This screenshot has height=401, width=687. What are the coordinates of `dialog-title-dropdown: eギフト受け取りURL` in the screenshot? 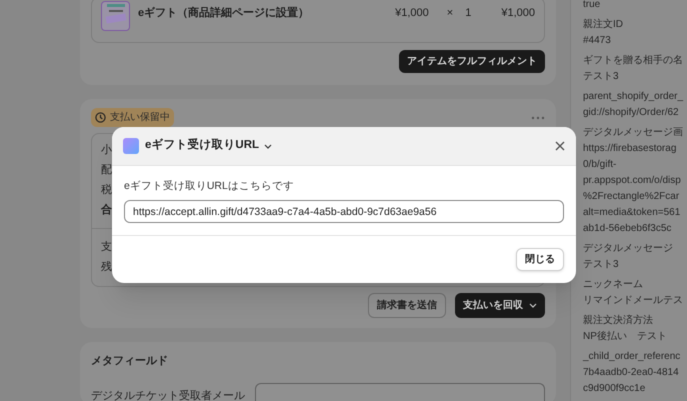 It's located at (208, 146).